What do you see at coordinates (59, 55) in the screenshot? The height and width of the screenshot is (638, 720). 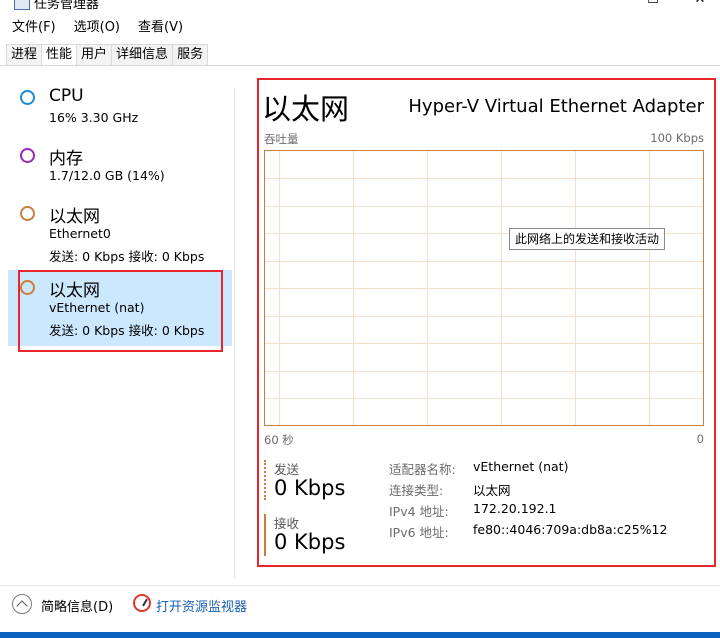 I see `tab-performance: 性能` at bounding box center [59, 55].